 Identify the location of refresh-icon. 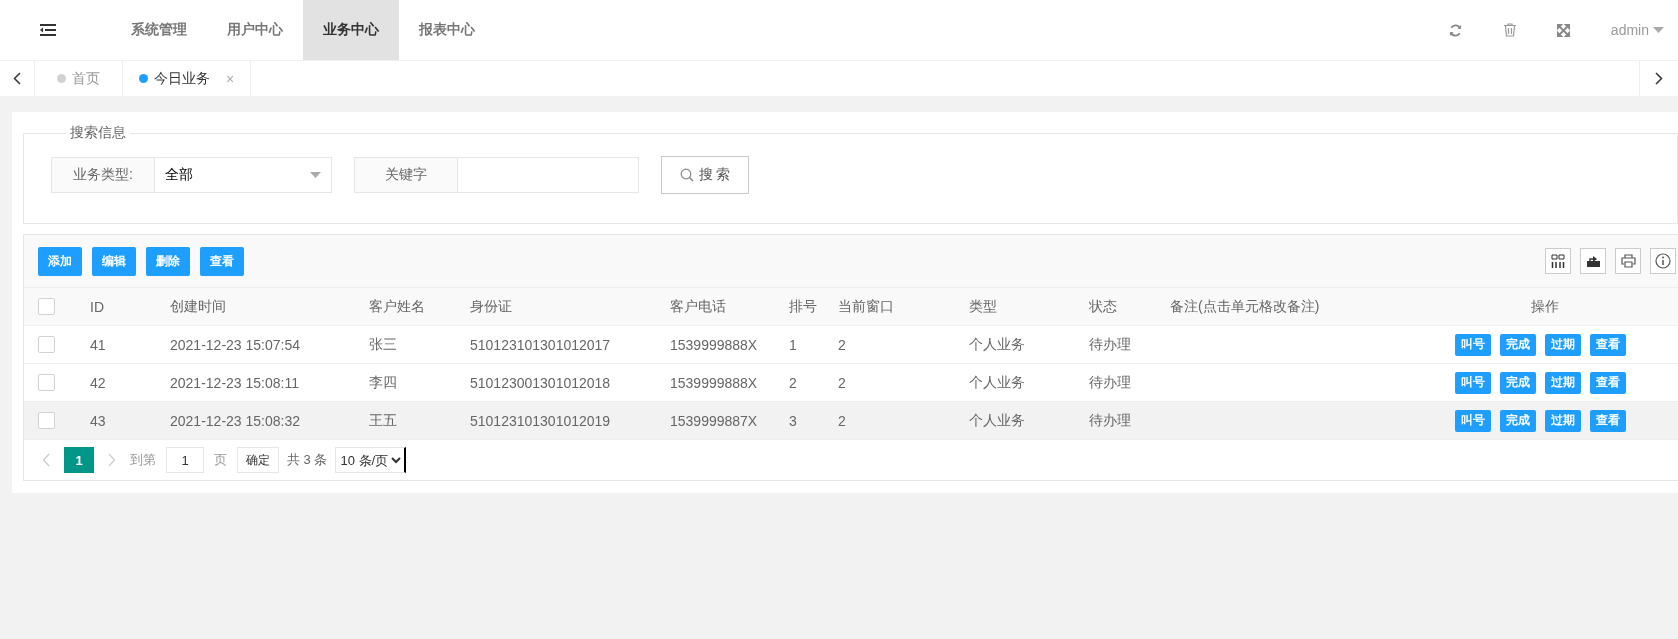
(1456, 30).